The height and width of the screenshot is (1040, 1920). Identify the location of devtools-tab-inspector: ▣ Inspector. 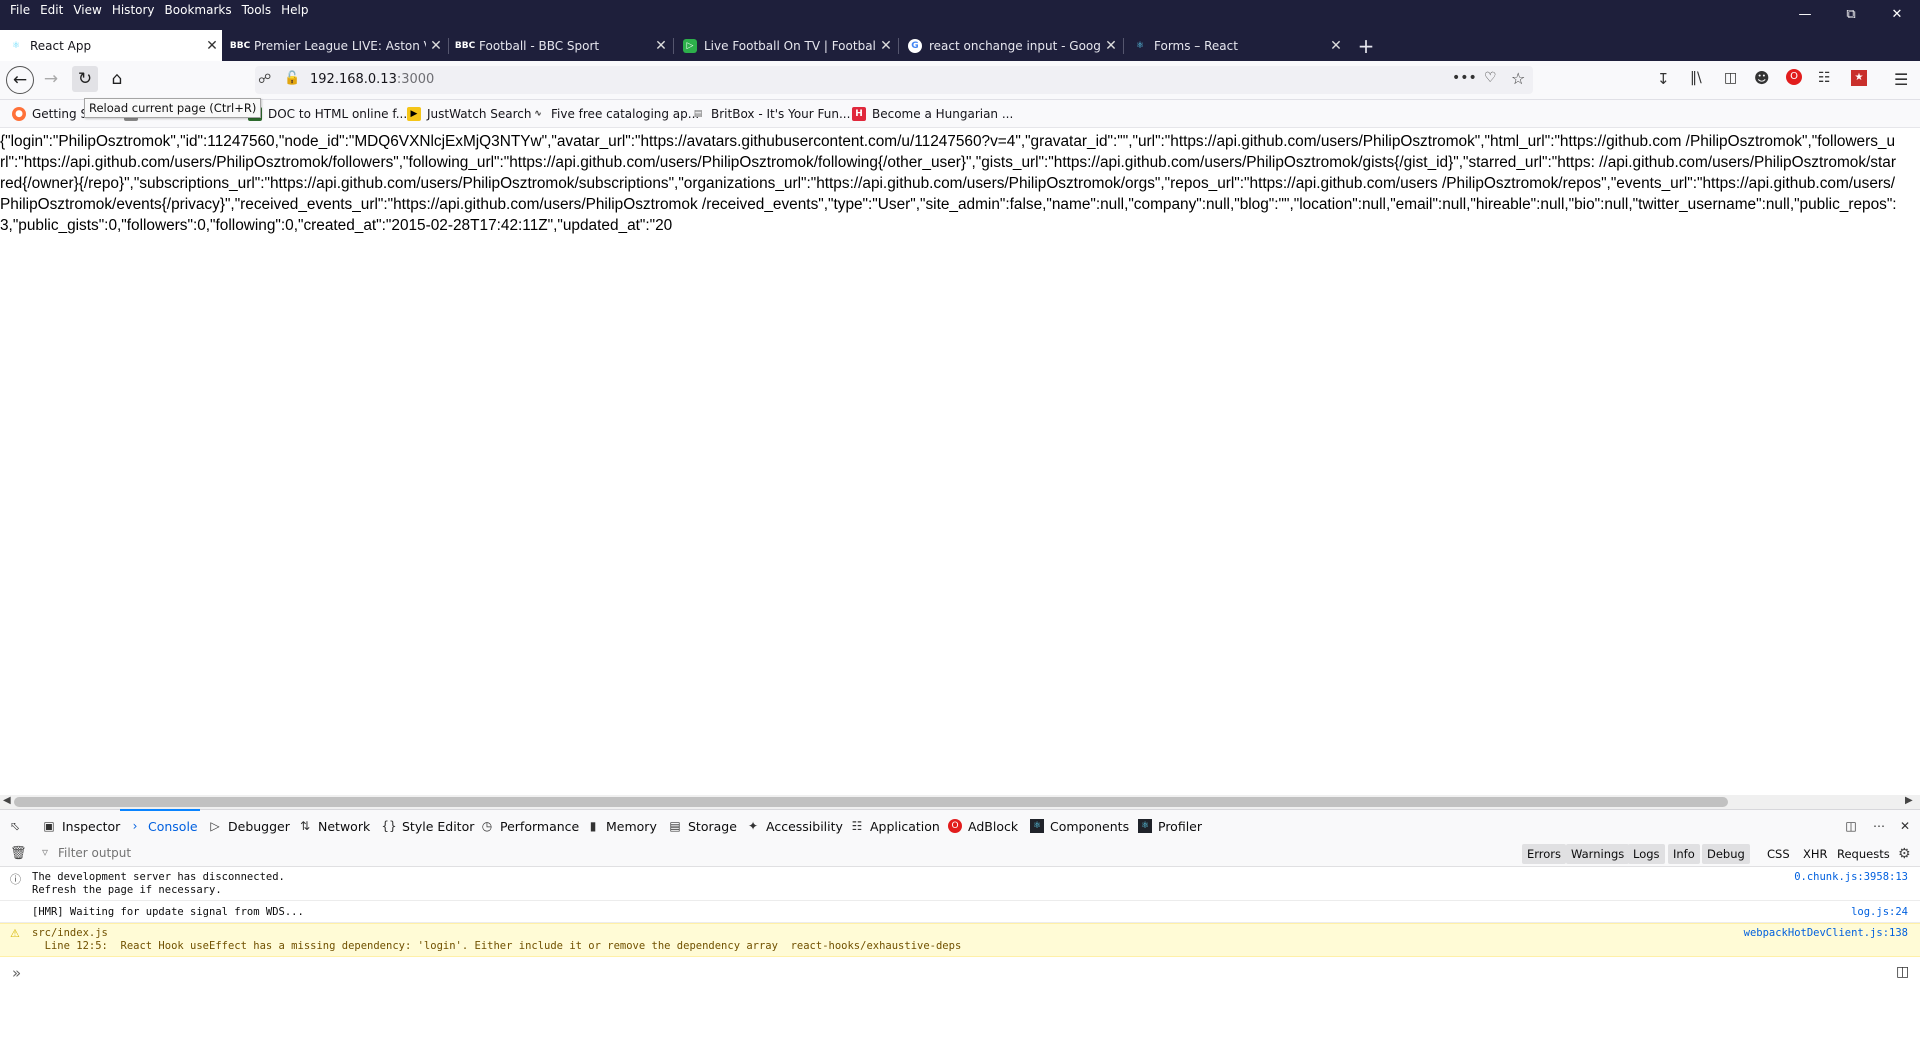
(81, 826).